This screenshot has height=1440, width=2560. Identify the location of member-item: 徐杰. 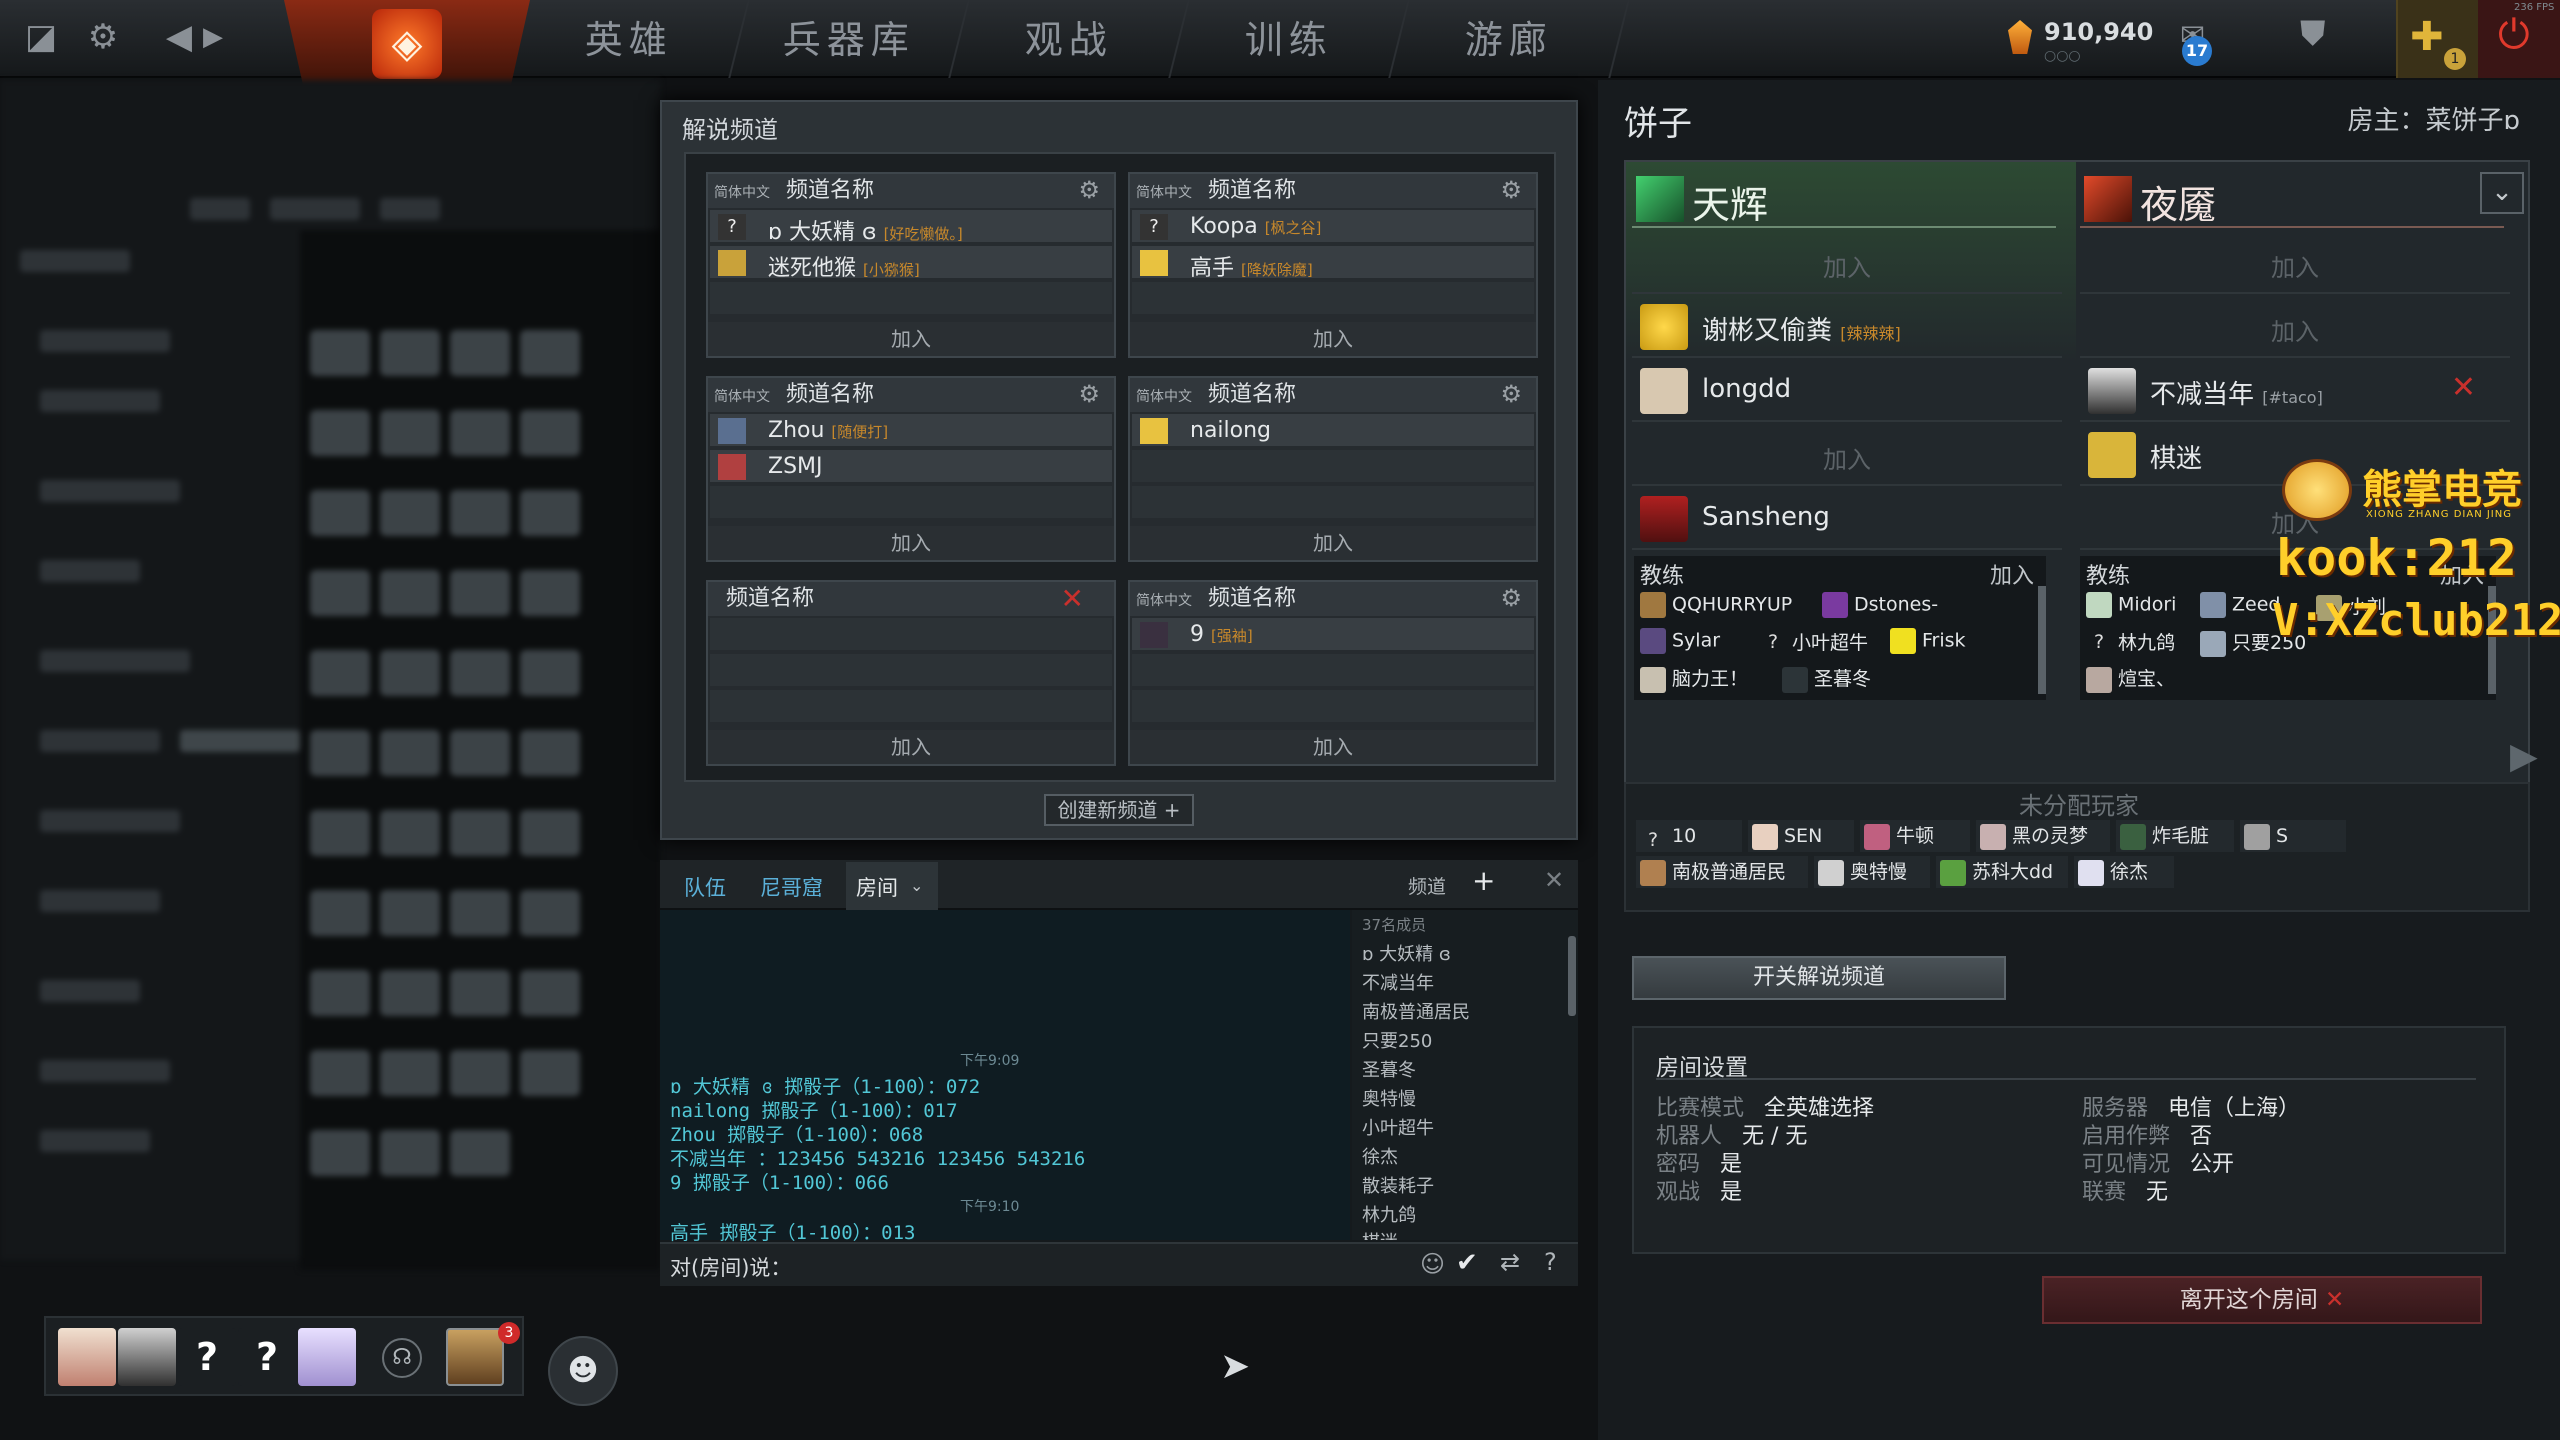
(1380, 1156).